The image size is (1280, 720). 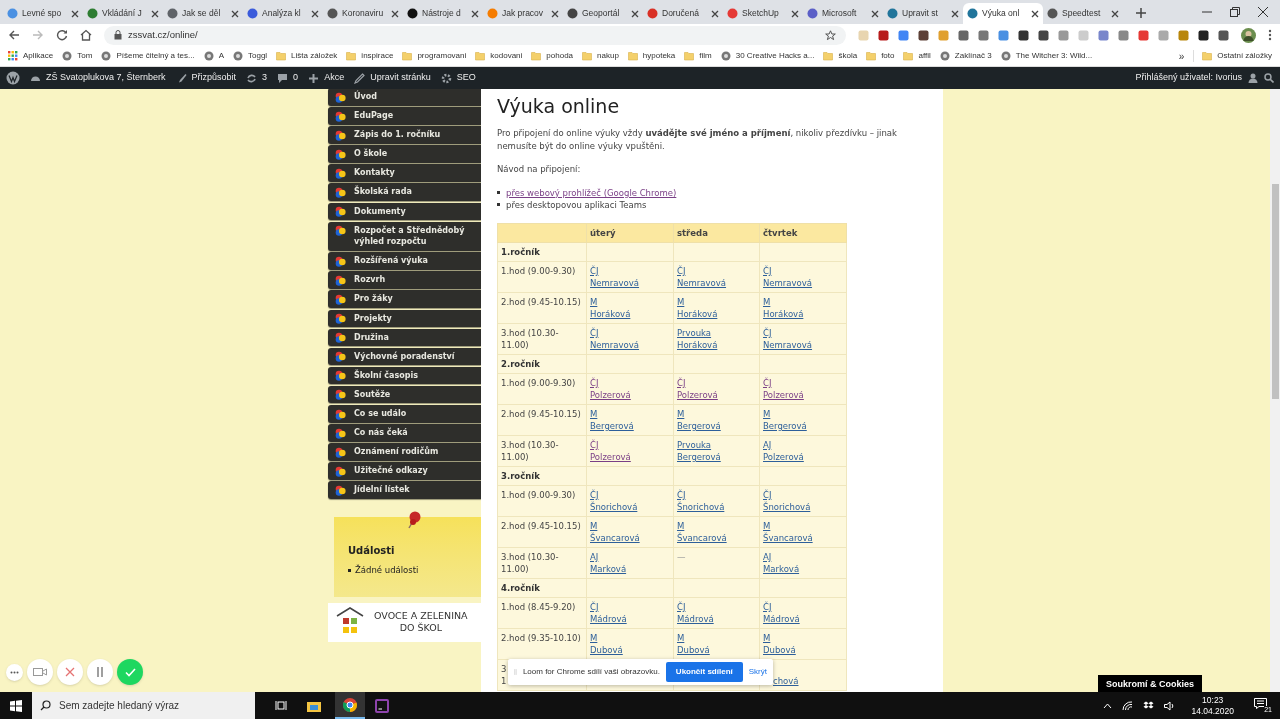 I want to click on browser-tab: Analýza kl, so click(x=283, y=13).